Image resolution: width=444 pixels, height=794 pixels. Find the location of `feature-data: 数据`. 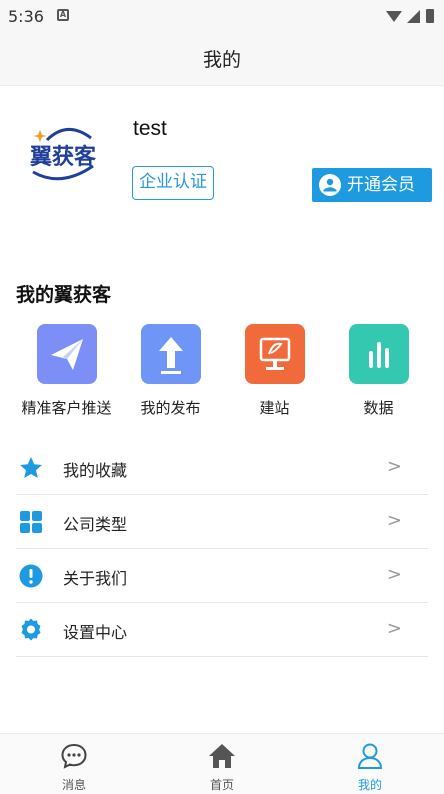

feature-data: 数据 is located at coordinates (378, 373).